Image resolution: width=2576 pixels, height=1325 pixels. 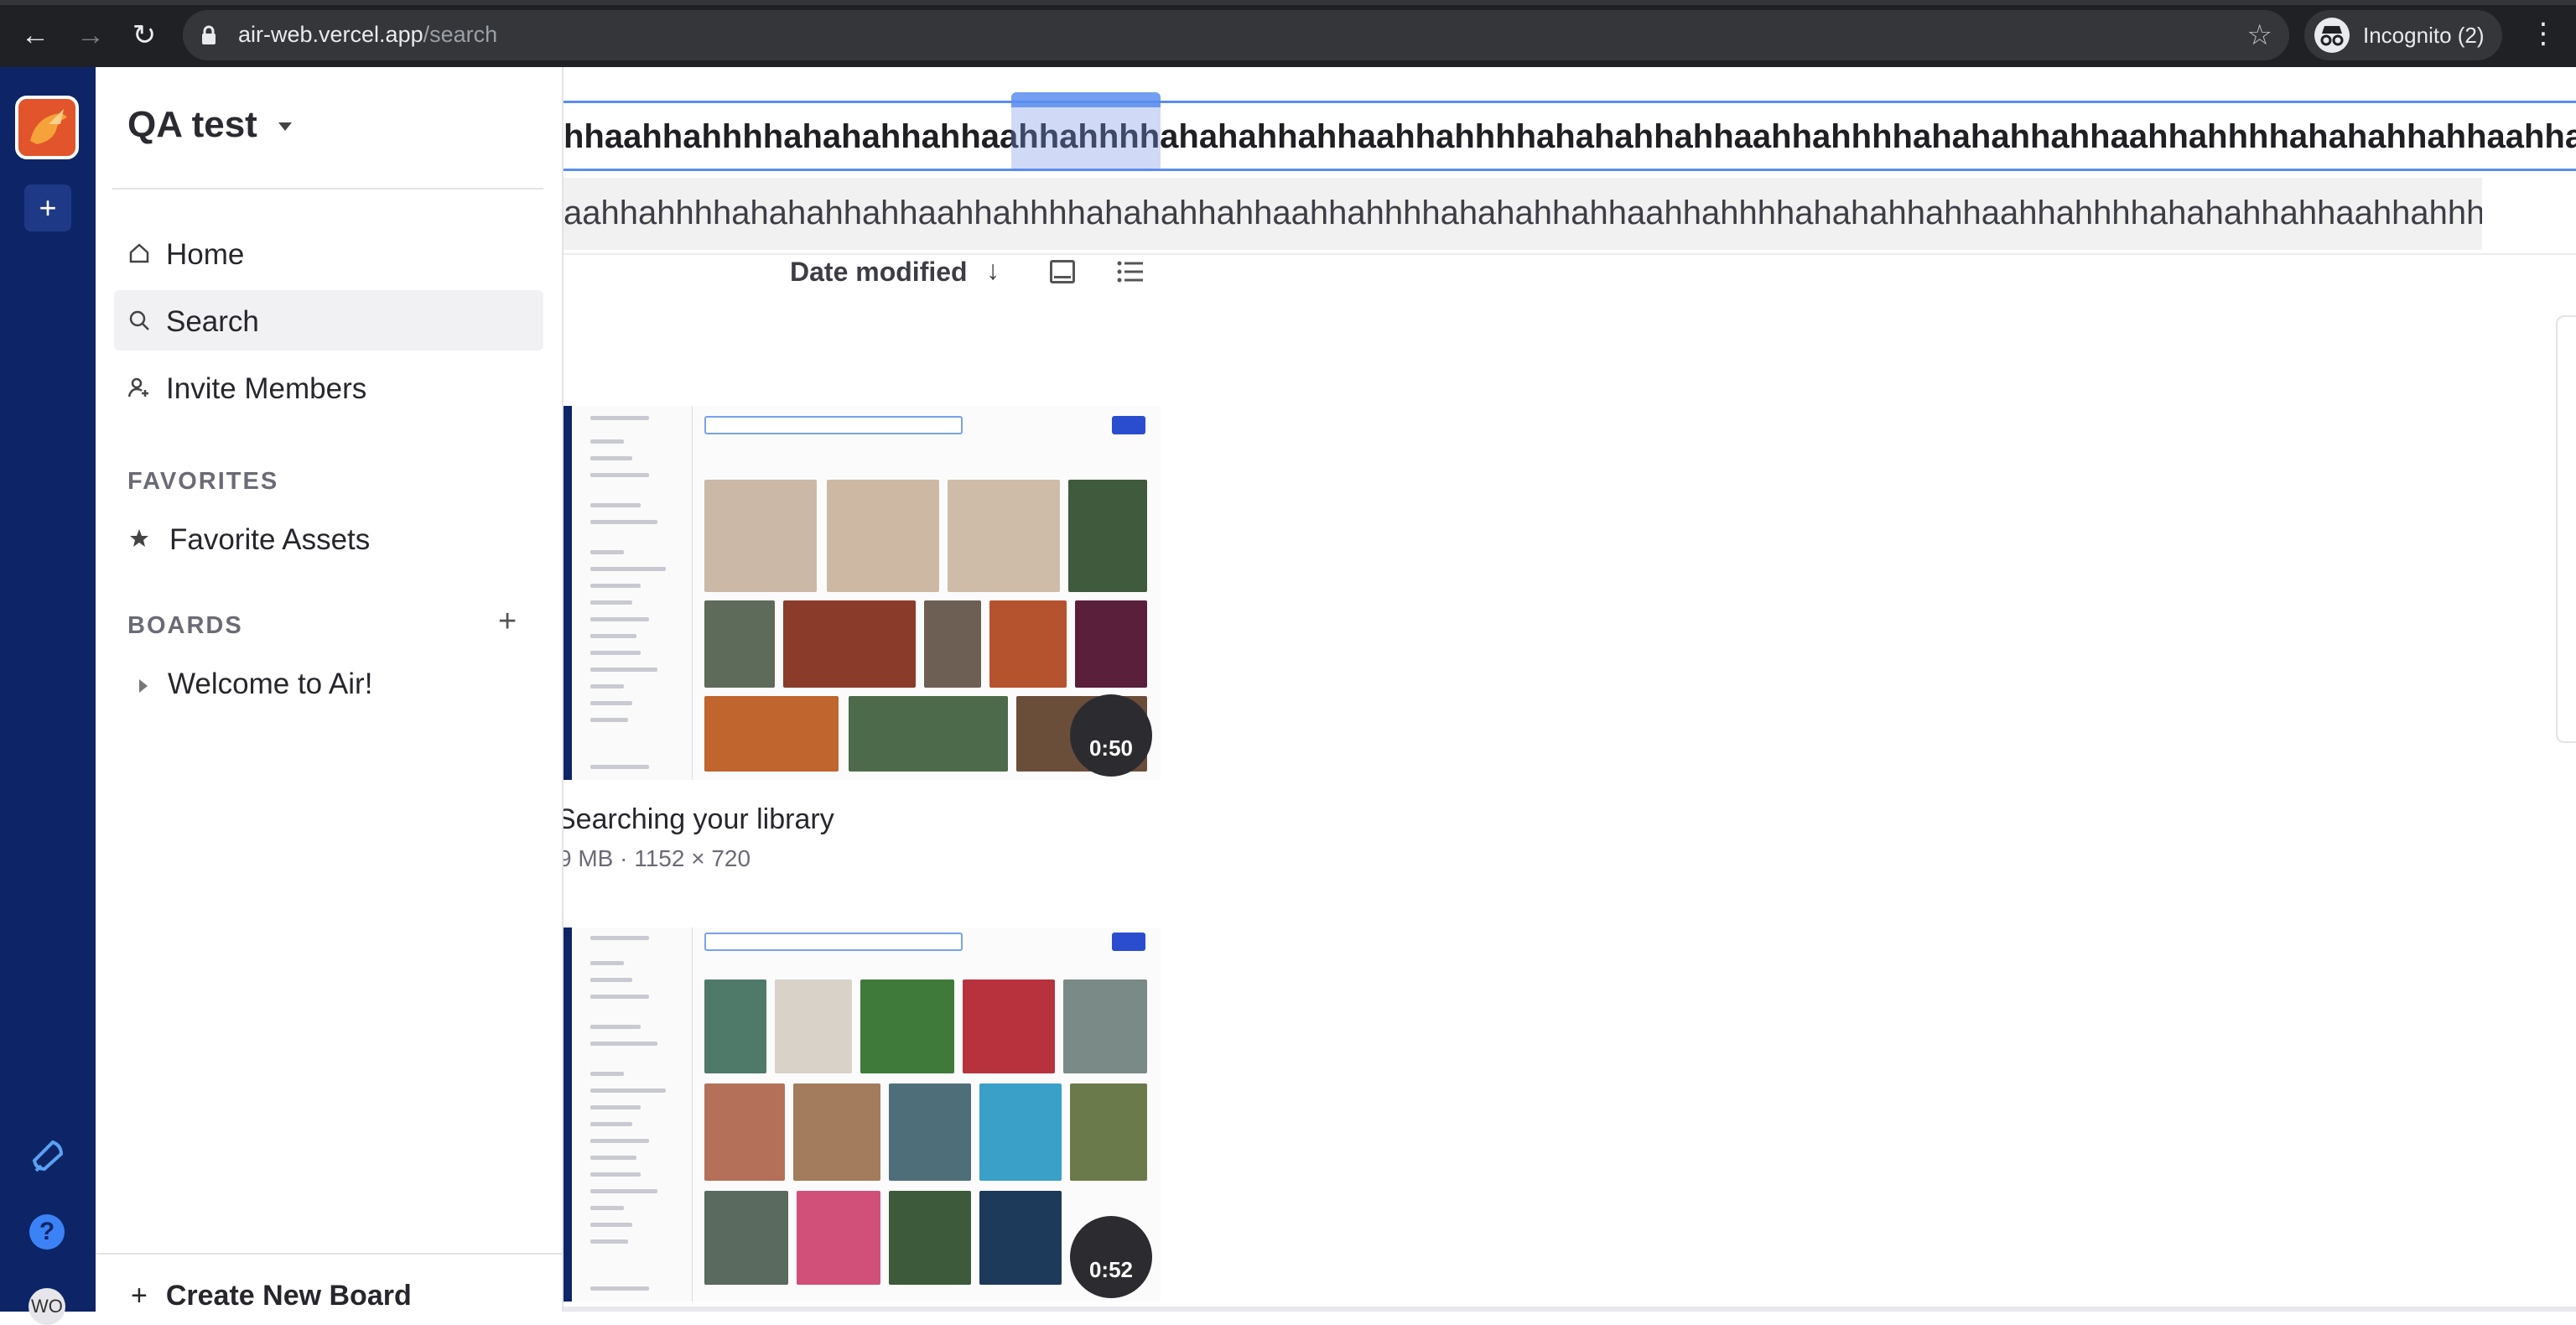 I want to click on duration-badge: 0:50, so click(x=1111, y=735).